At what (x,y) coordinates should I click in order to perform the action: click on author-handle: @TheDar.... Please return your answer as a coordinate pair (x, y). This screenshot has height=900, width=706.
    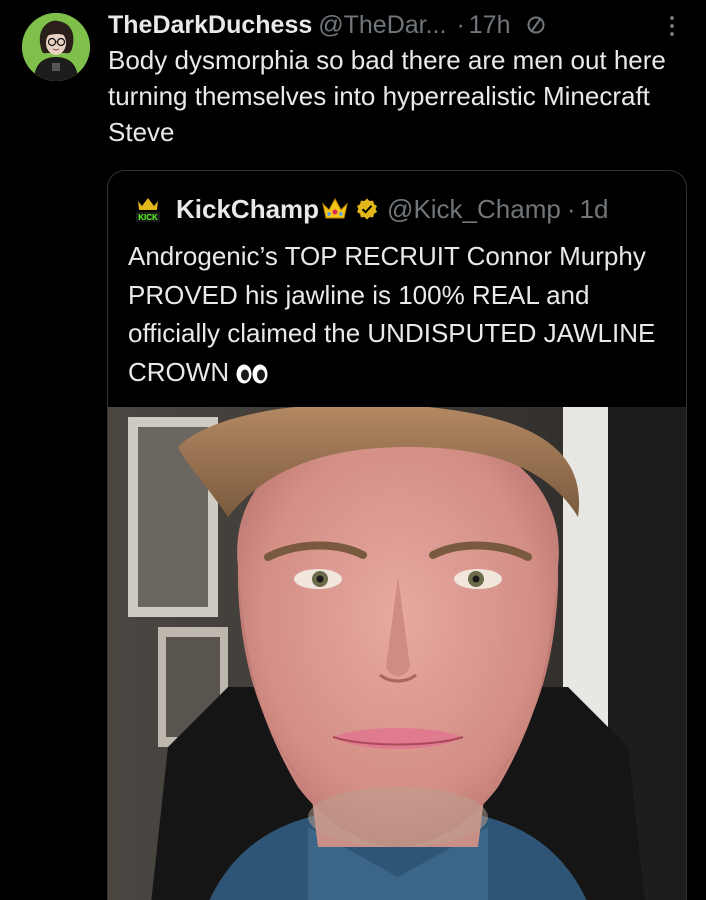
    Looking at the image, I should click on (382, 25).